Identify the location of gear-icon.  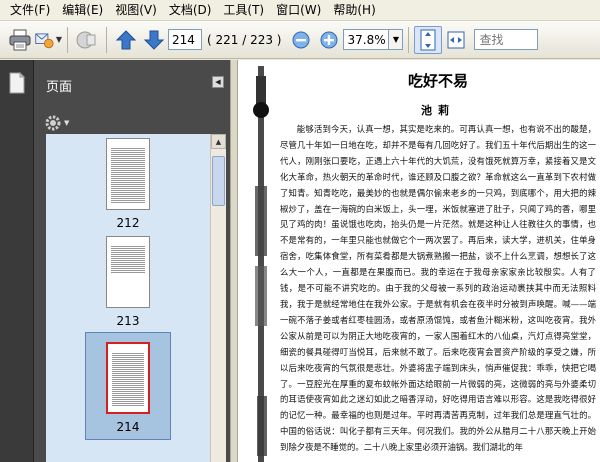
(53, 123).